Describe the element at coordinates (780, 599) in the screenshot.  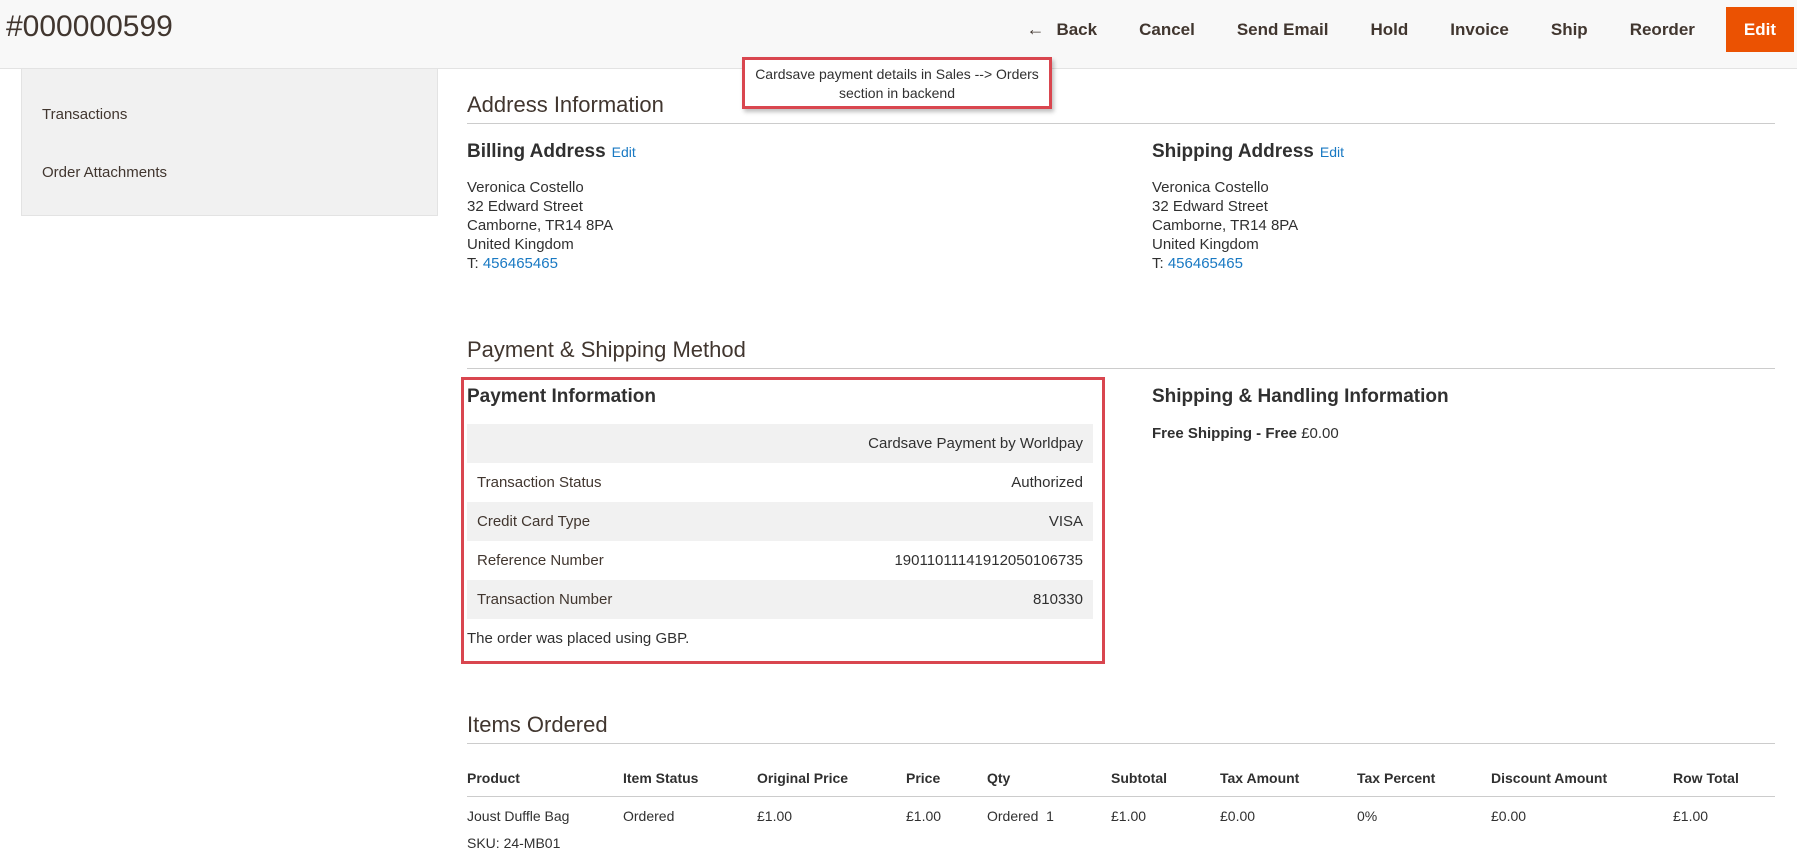
I see `payment-row-transaction-number: Transaction Number 810330` at that location.